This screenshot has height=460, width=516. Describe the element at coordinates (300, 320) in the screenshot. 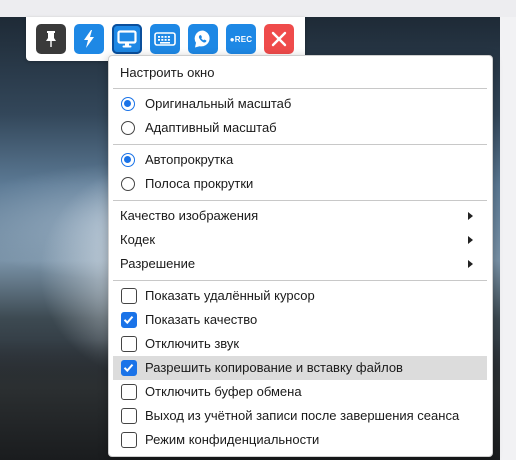

I see `menu-check-show-quality: Показать качество` at that location.